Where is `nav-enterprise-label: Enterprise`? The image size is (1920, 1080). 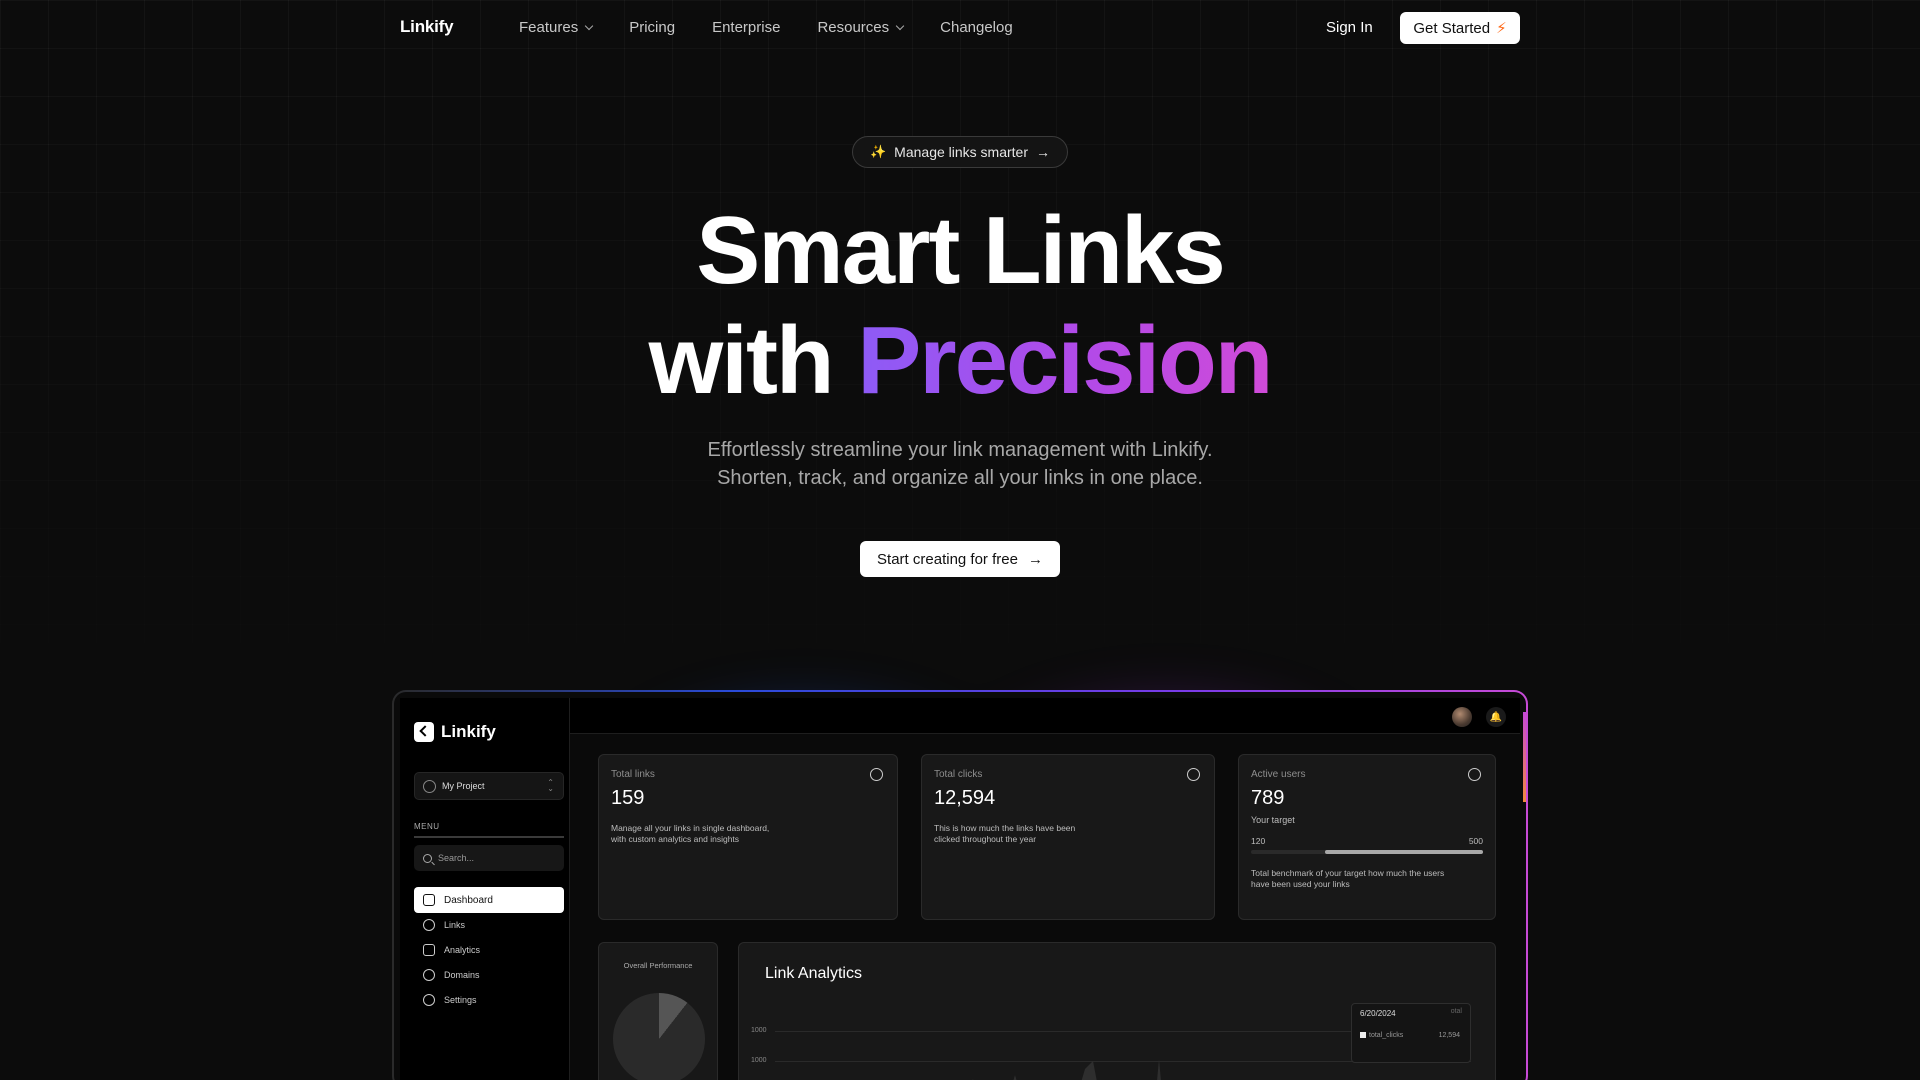
nav-enterprise-label: Enterprise is located at coordinates (746, 27).